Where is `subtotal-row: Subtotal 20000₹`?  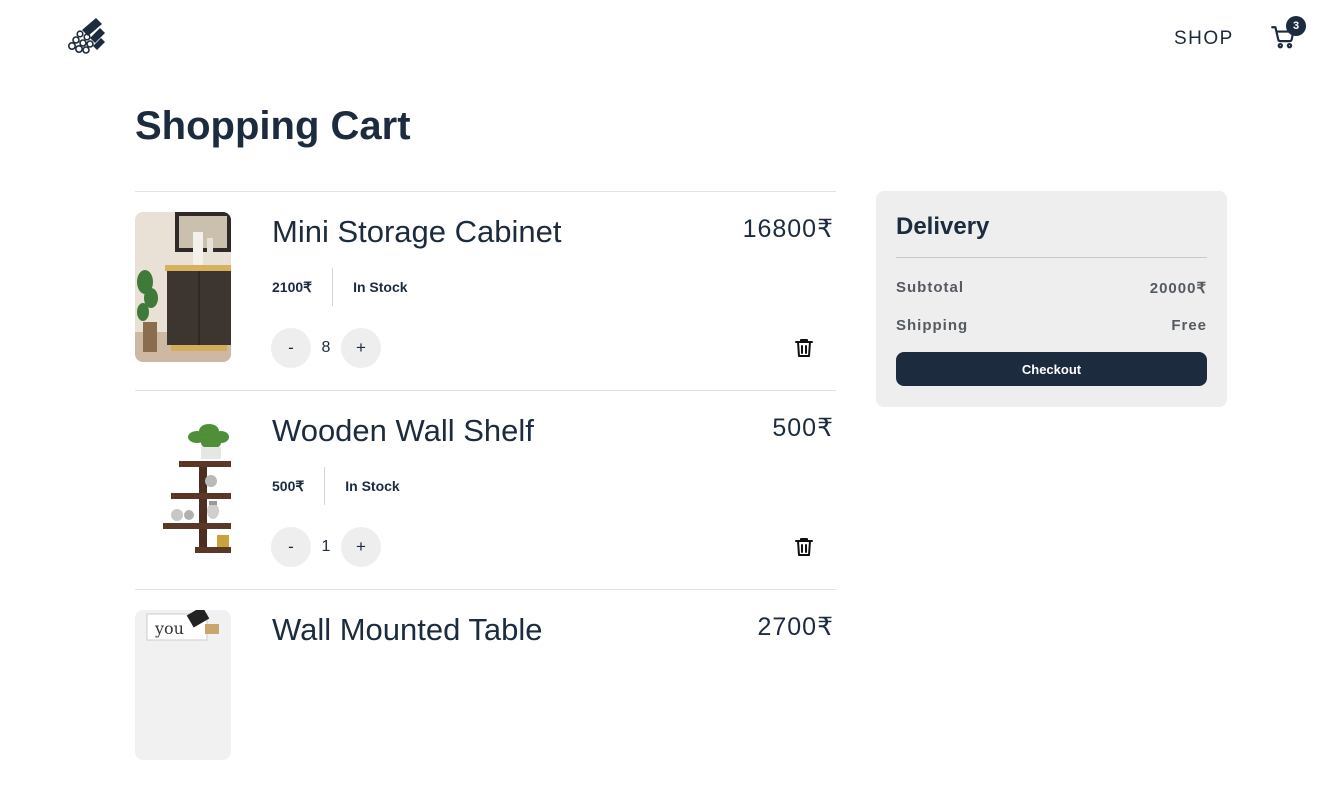
subtotal-row: Subtotal 20000₹ is located at coordinates (1051, 288).